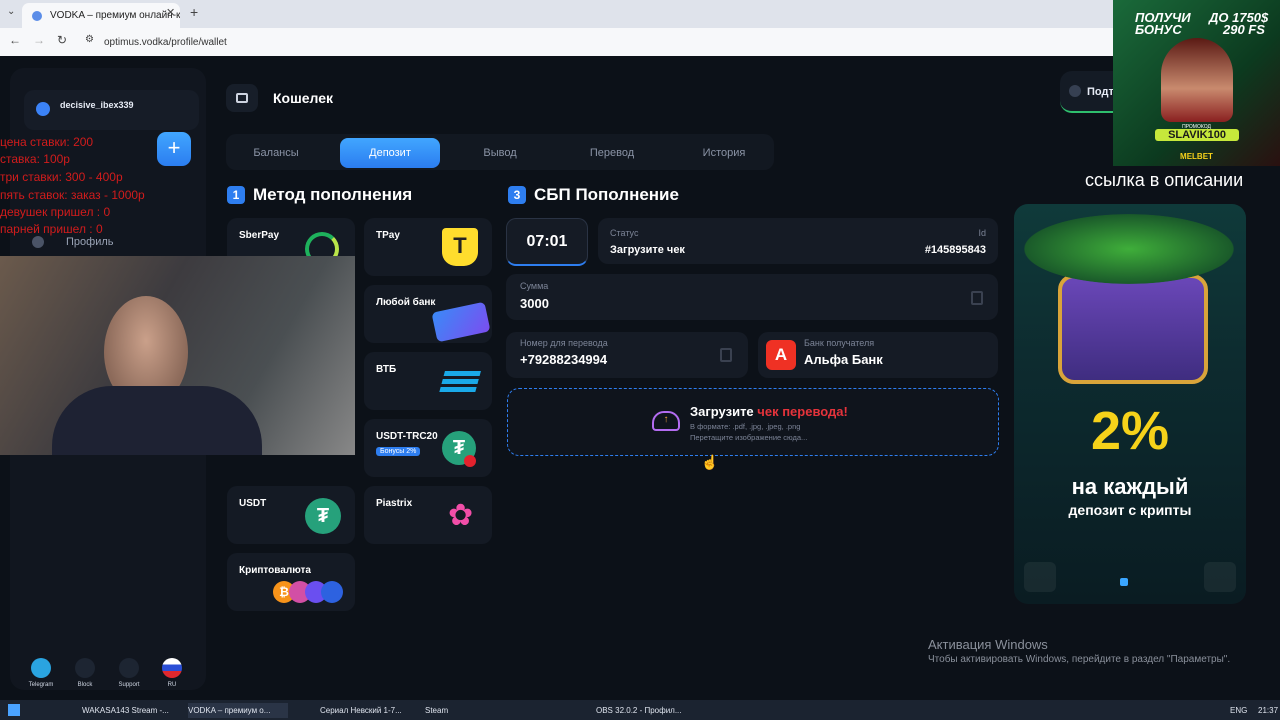 This screenshot has width=1280, height=720. Describe the element at coordinates (428, 314) in the screenshot. I see `method-any-bank: Любой банк` at that location.